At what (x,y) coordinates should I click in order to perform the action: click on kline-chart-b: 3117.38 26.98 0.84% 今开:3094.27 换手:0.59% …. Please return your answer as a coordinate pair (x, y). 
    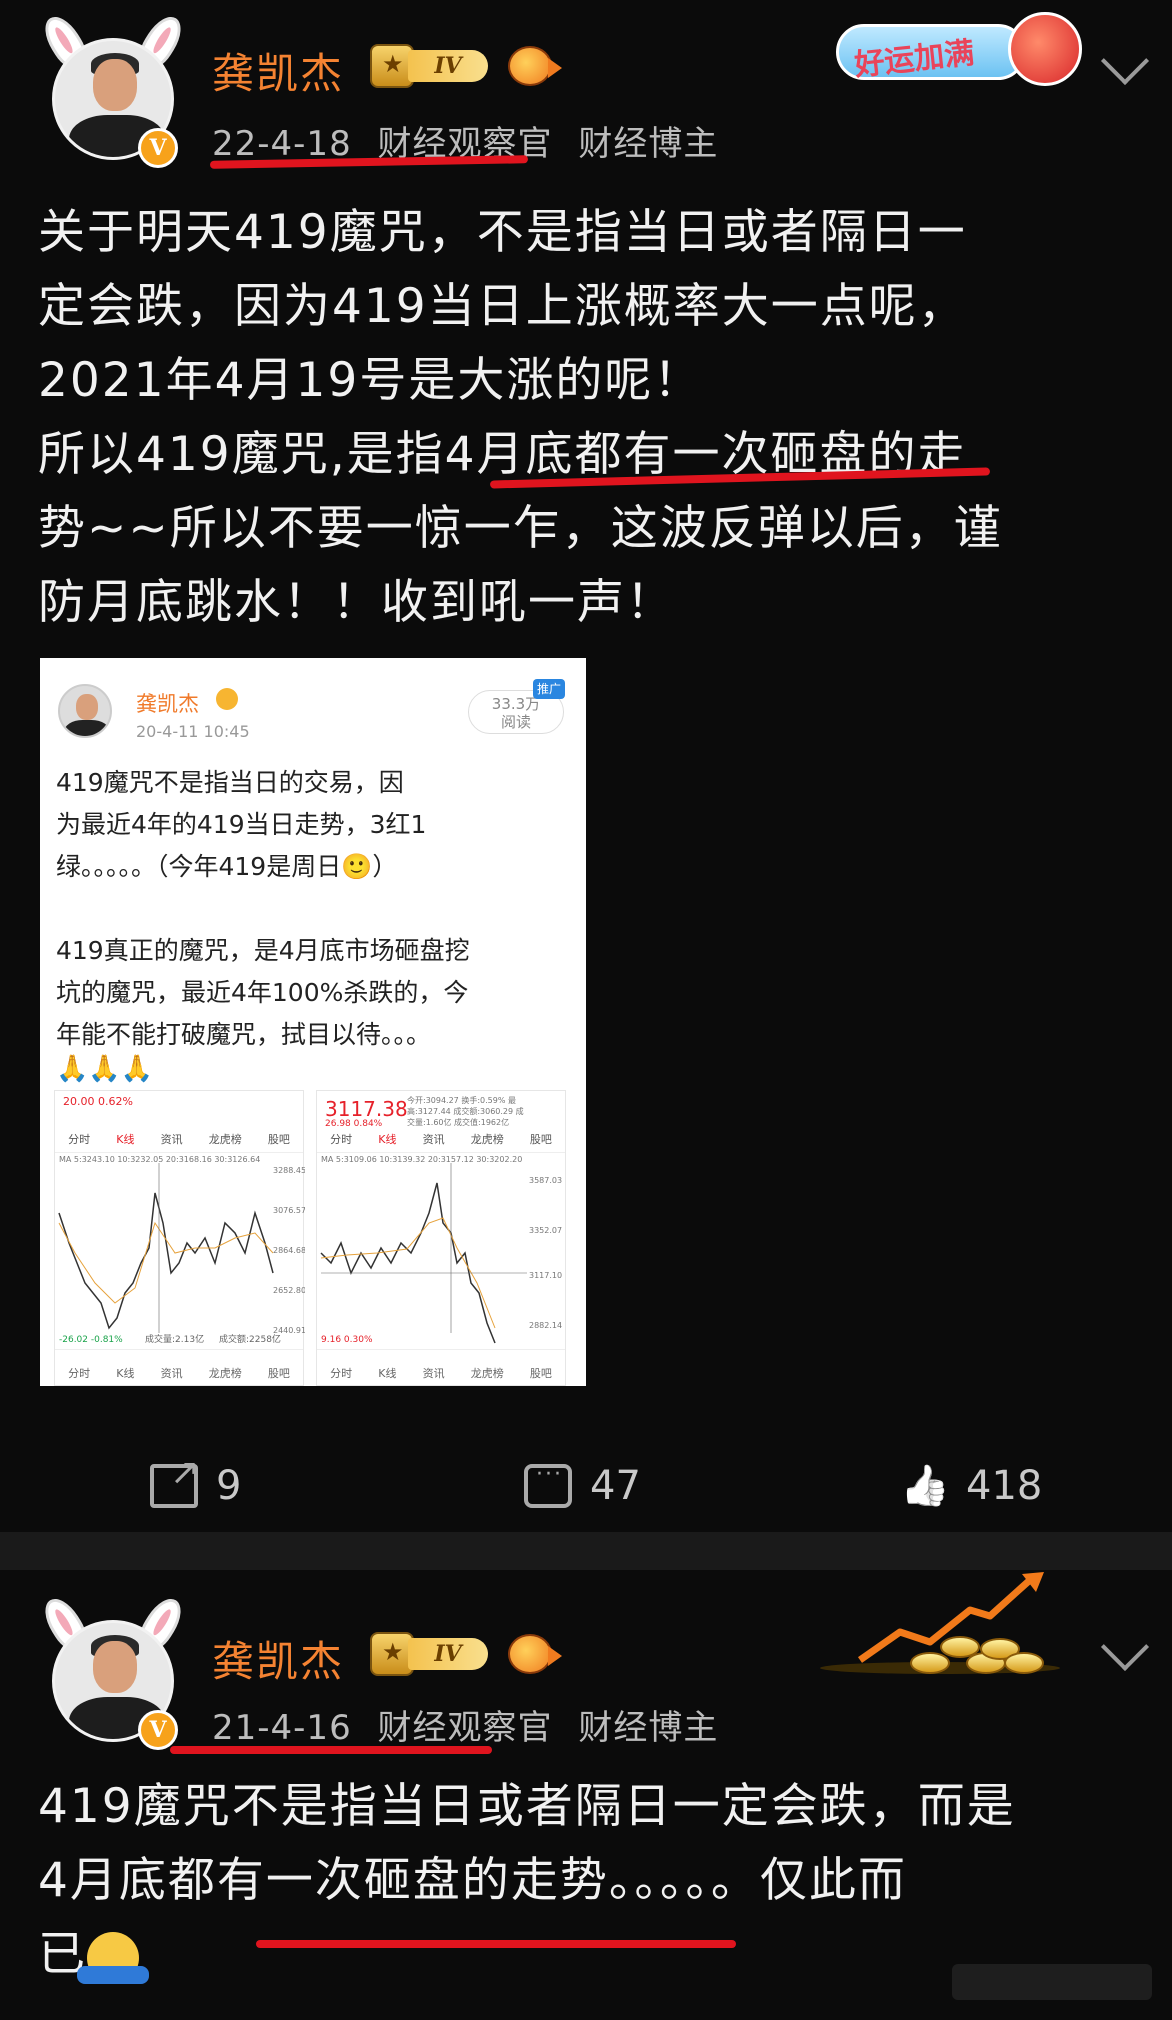
    Looking at the image, I should click on (441, 1238).